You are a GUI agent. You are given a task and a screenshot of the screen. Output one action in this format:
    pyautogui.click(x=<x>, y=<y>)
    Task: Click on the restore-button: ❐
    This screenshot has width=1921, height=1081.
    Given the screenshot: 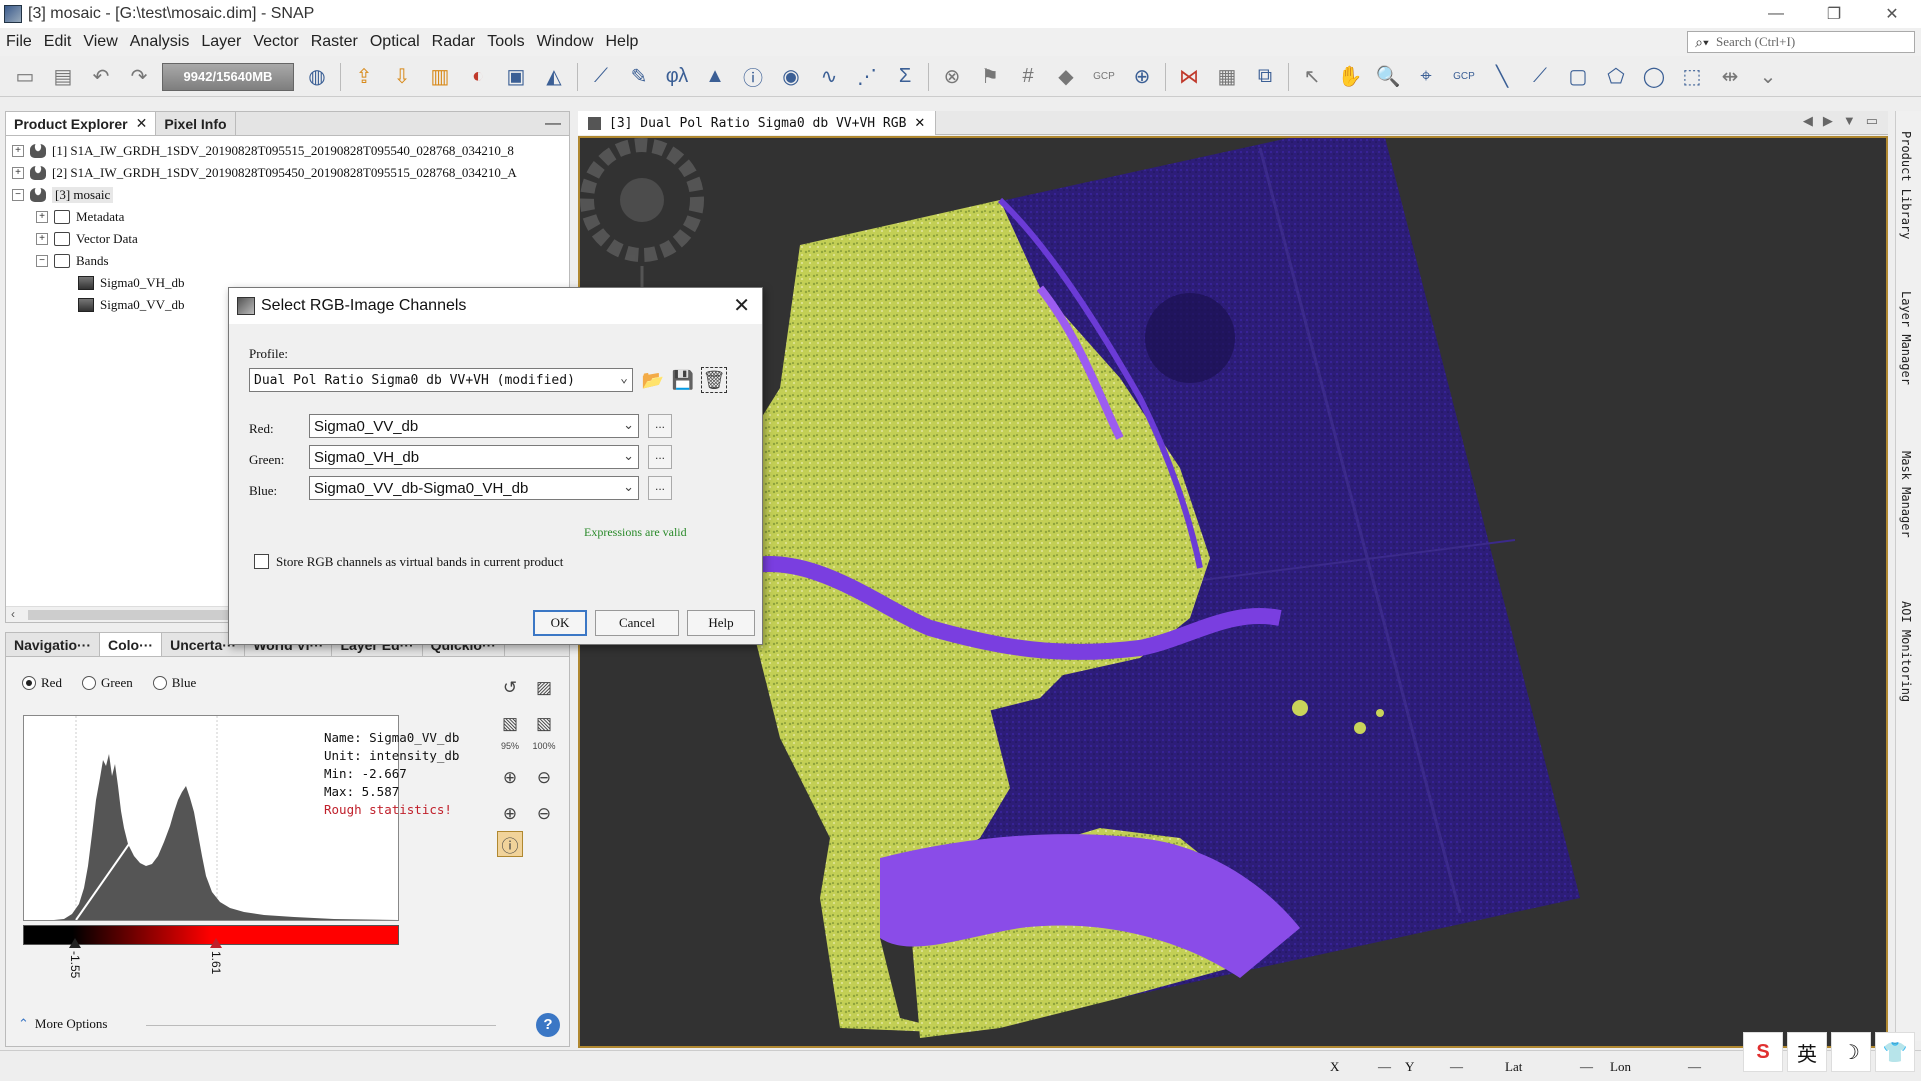 What is the action you would take?
    pyautogui.click(x=1834, y=14)
    